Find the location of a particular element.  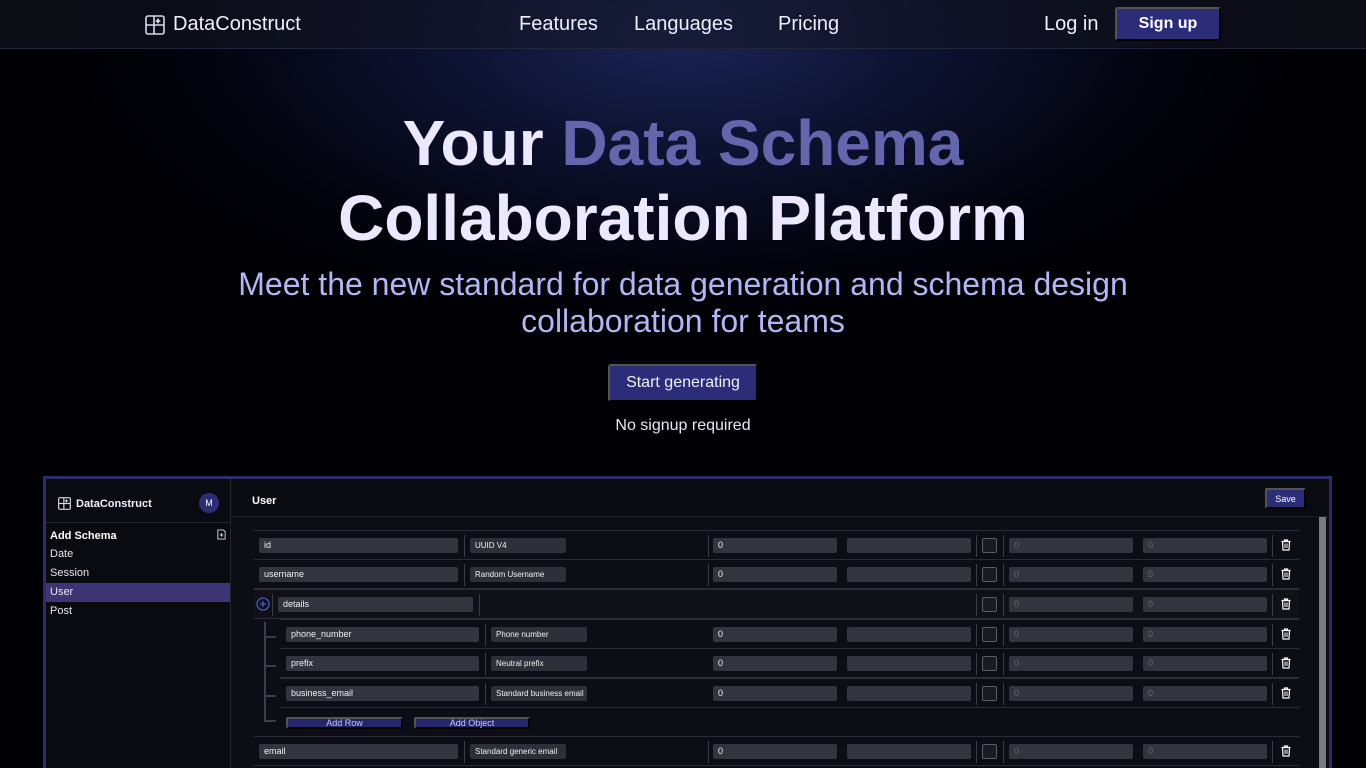

field-type-select: Standard generic email is located at coordinates (518, 751).